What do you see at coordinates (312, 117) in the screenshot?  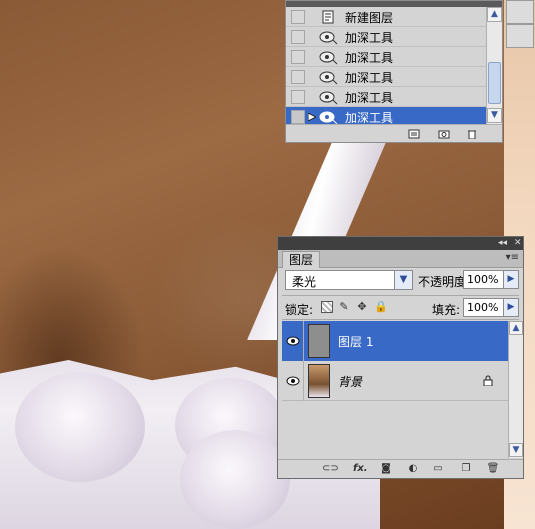 I see `history-state-arrow-icon` at bounding box center [312, 117].